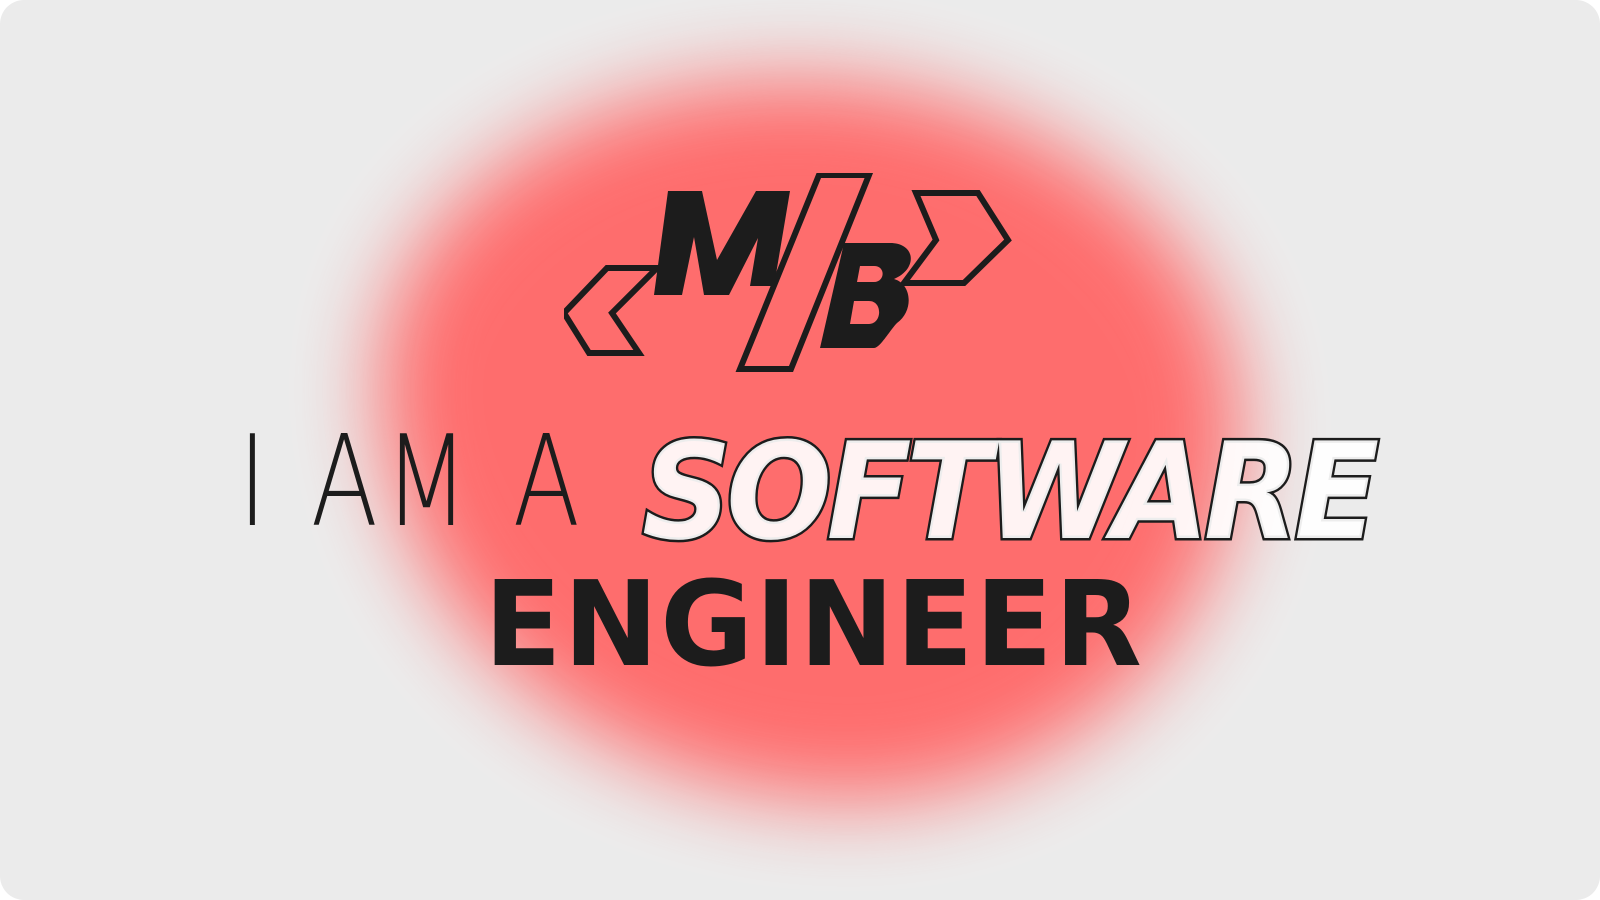 This screenshot has width=1600, height=900. What do you see at coordinates (722, 243) in the screenshot?
I see `letter-m` at bounding box center [722, 243].